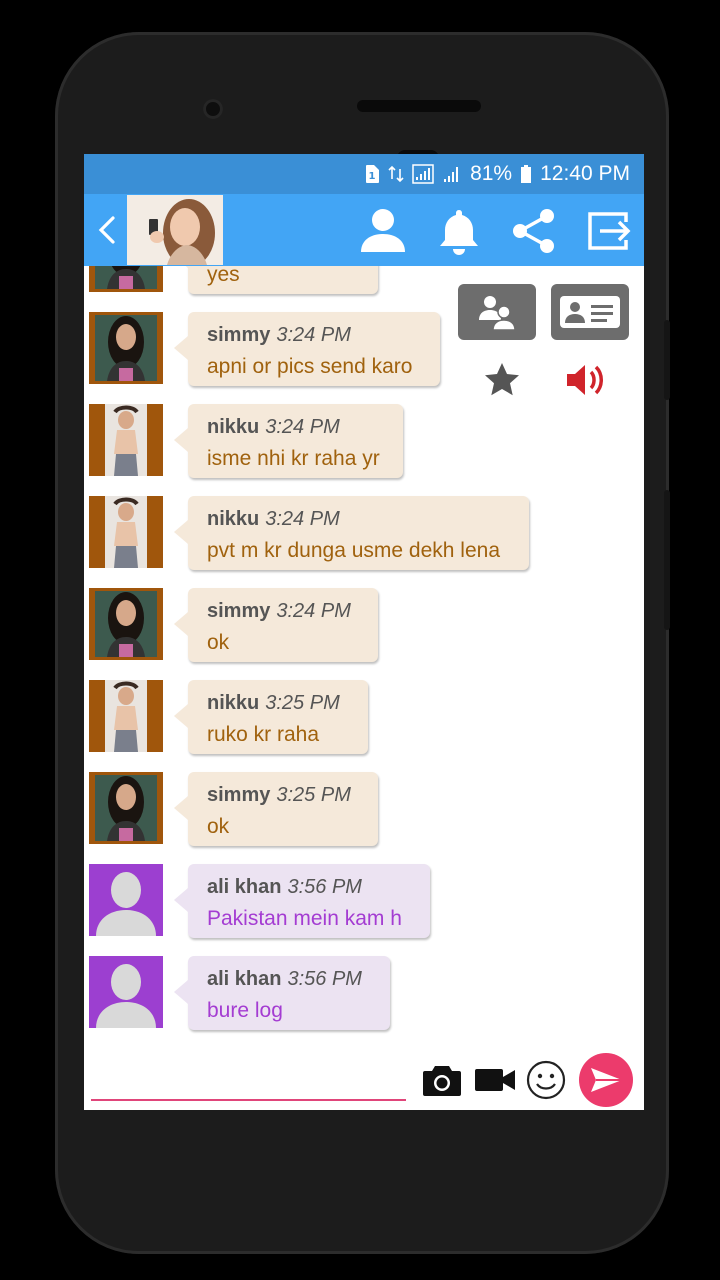 Image resolution: width=720 pixels, height=1280 pixels. I want to click on input-underline, so click(248, 1100).